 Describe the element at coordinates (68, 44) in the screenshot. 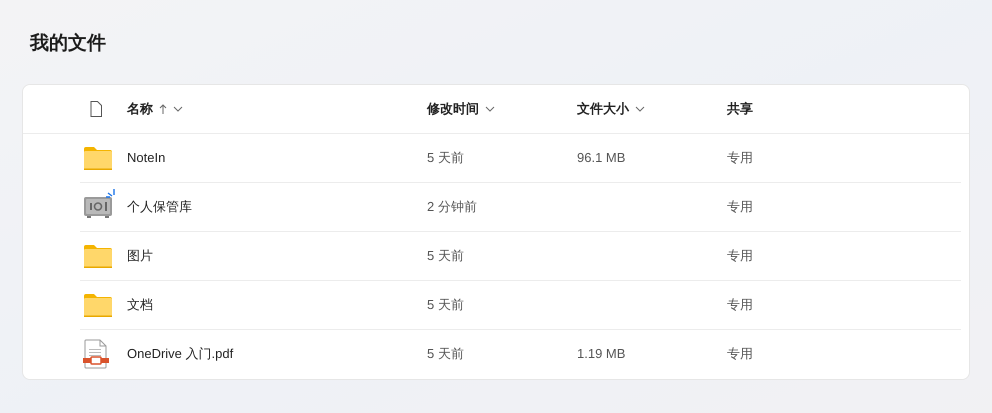

I see `page-title: 我的文件` at that location.